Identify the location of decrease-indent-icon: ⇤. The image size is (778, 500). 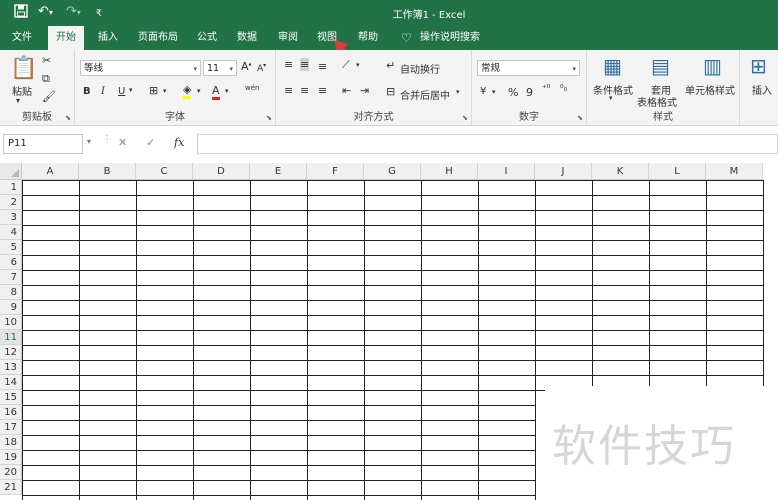
(346, 90).